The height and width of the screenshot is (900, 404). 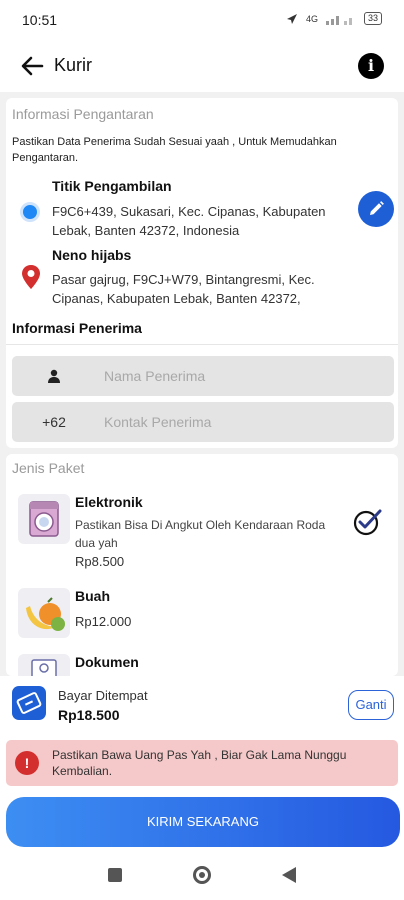 What do you see at coordinates (103, 621) in the screenshot?
I see `package-price: Rp12.000` at bounding box center [103, 621].